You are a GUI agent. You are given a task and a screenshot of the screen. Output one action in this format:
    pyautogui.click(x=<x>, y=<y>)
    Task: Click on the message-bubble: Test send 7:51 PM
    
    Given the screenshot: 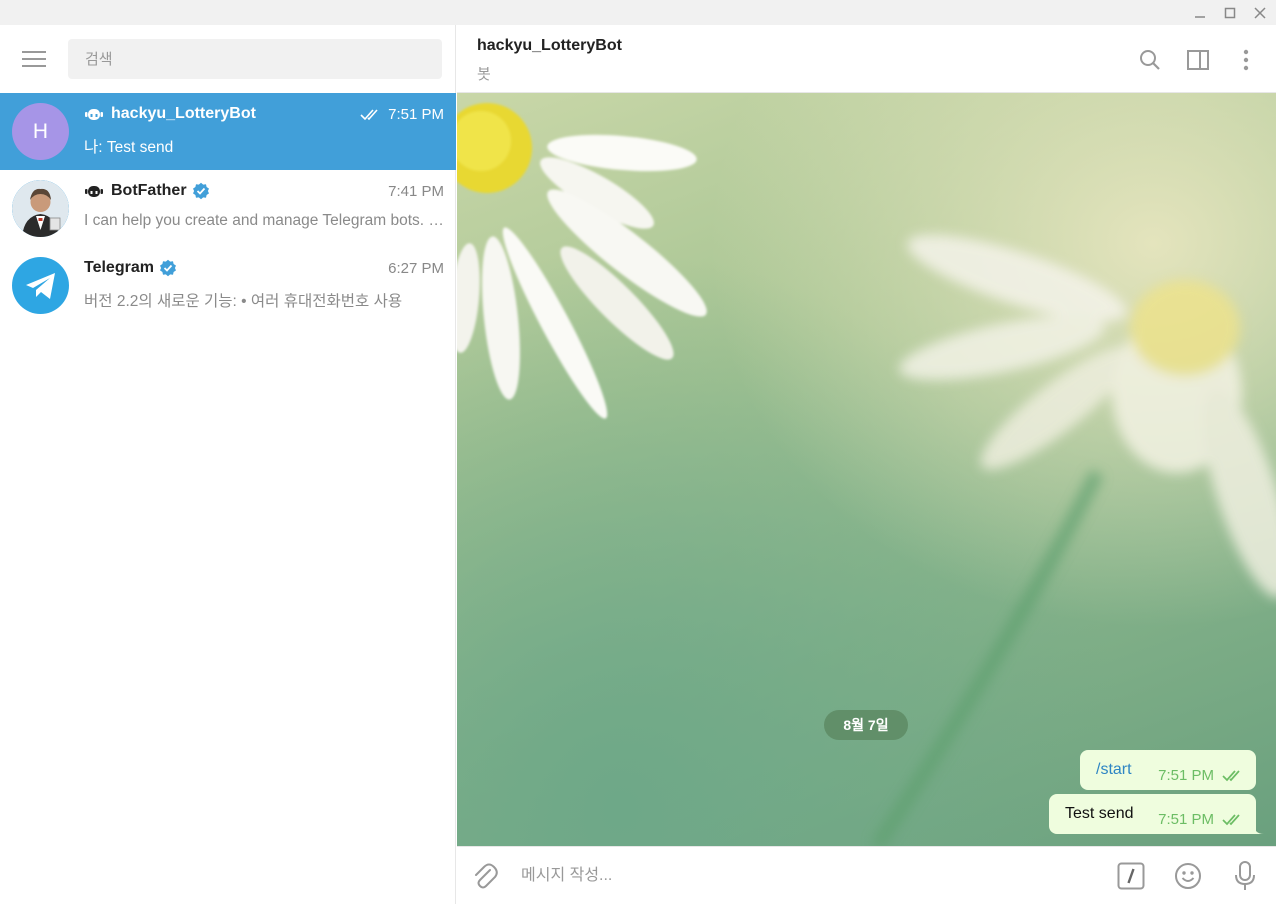 What is the action you would take?
    pyautogui.click(x=1156, y=814)
    